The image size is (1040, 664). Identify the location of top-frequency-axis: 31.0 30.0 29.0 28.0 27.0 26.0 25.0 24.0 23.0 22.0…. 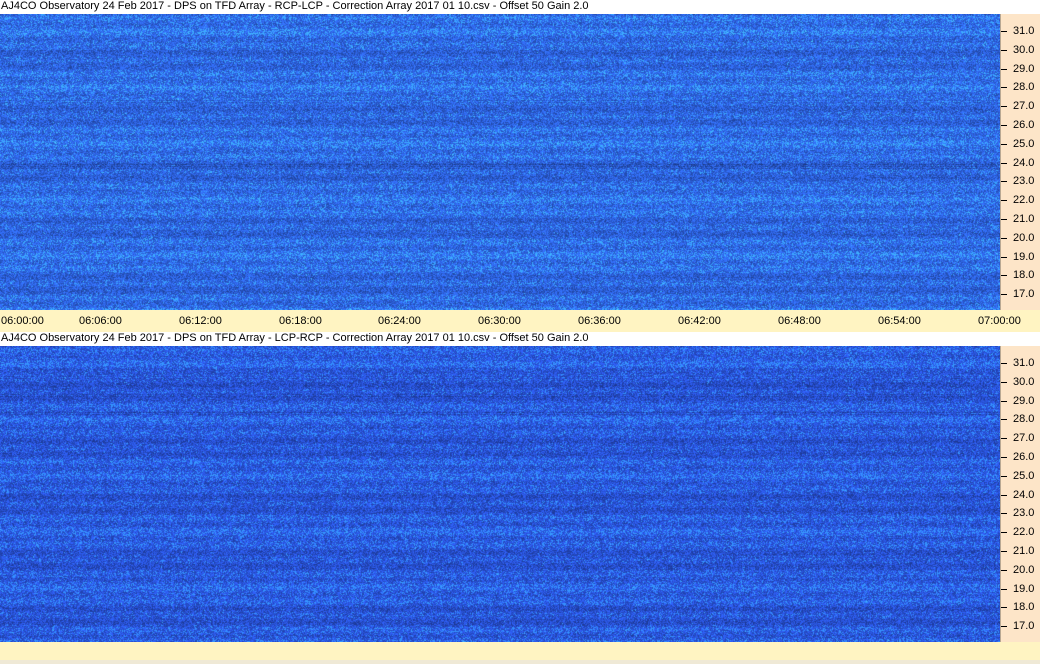
(1020, 162).